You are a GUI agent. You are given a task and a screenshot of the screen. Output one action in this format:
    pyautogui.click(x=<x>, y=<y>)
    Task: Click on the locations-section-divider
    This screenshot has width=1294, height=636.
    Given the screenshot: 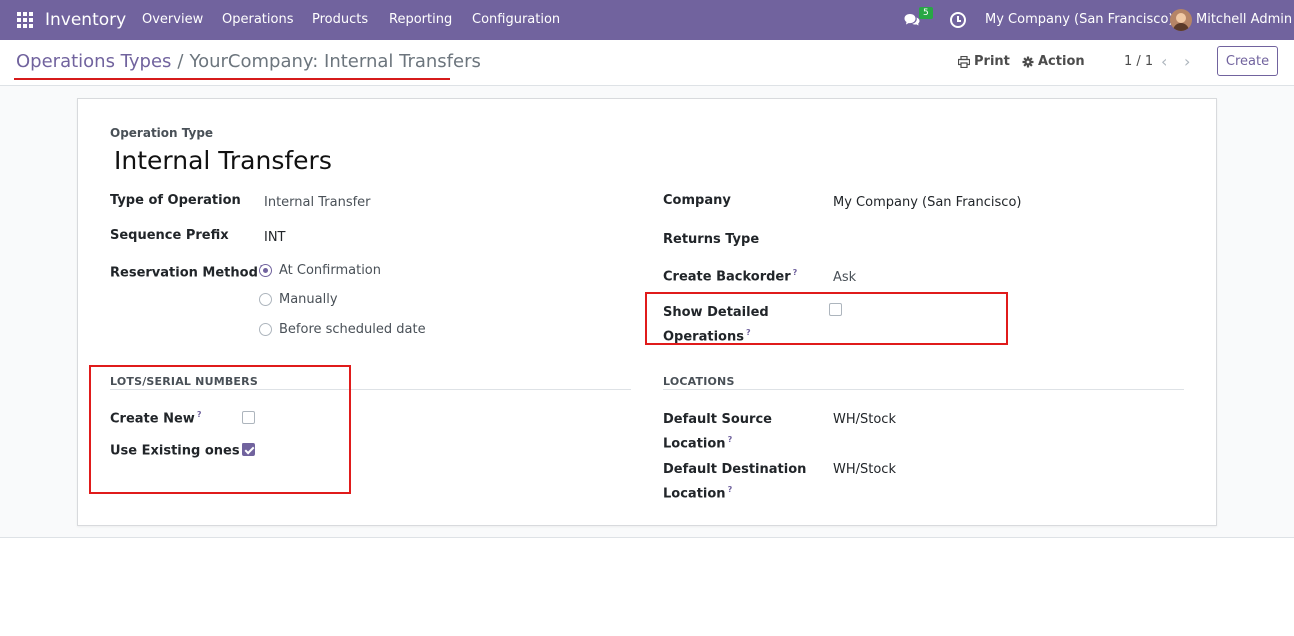 What is the action you would take?
    pyautogui.click(x=923, y=389)
    